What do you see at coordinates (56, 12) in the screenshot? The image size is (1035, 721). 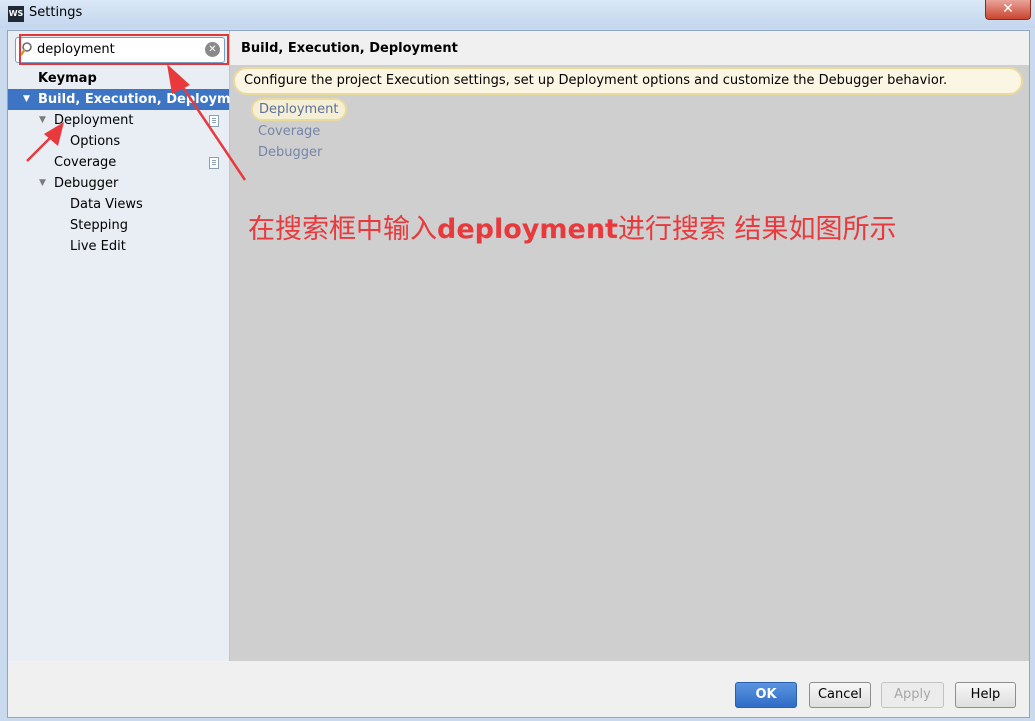 I see `window-title: Settings` at bounding box center [56, 12].